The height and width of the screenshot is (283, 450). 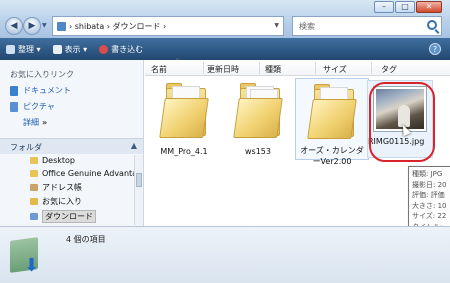 I want to click on more-label: 詳細, so click(x=31, y=122).